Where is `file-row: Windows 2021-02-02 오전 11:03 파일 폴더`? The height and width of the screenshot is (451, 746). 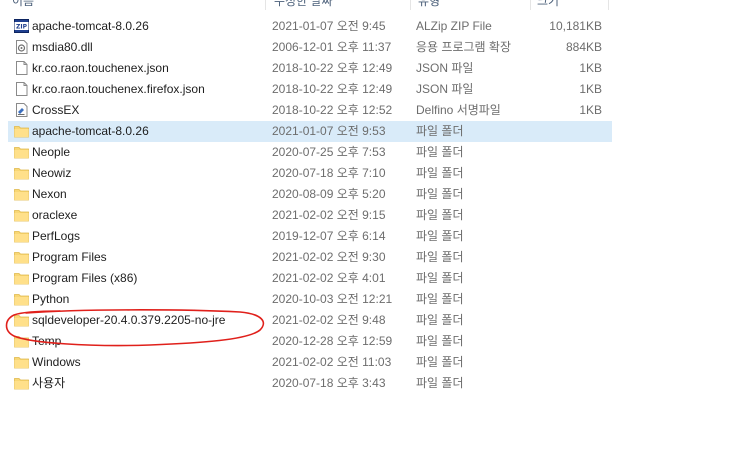 file-row: Windows 2021-02-02 오전 11:03 파일 폴더 is located at coordinates (373, 362).